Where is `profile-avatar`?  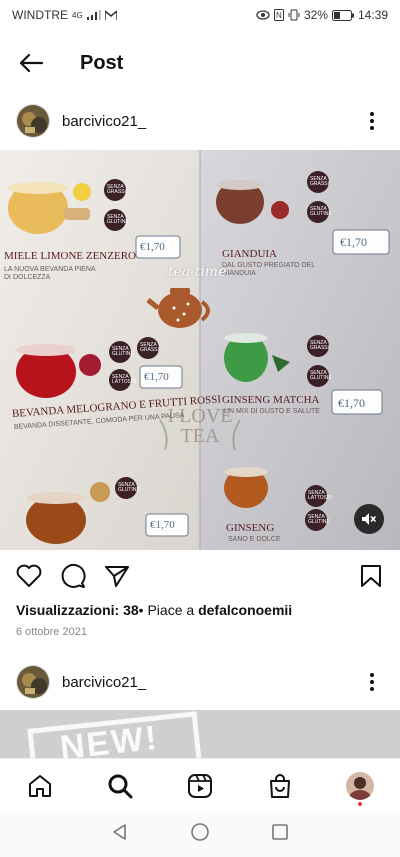
profile-avatar is located at coordinates (360, 785).